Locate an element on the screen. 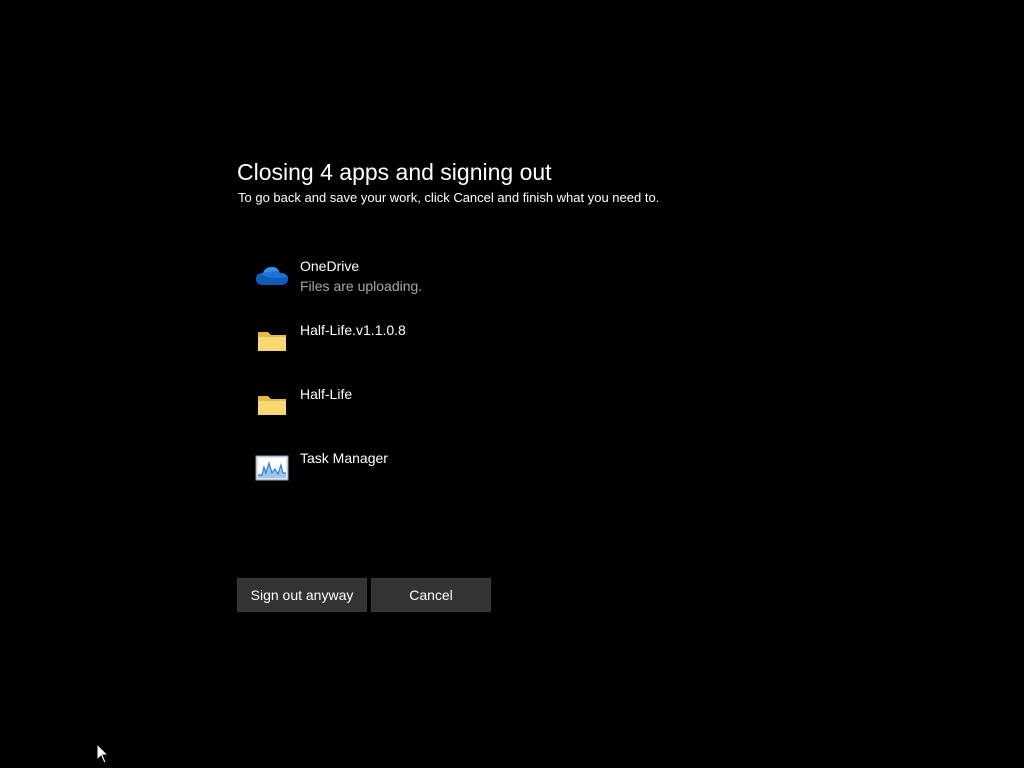 The image size is (1024, 768). list-item-onedrive: OneDrive Files are uploading. is located at coordinates (464, 288).